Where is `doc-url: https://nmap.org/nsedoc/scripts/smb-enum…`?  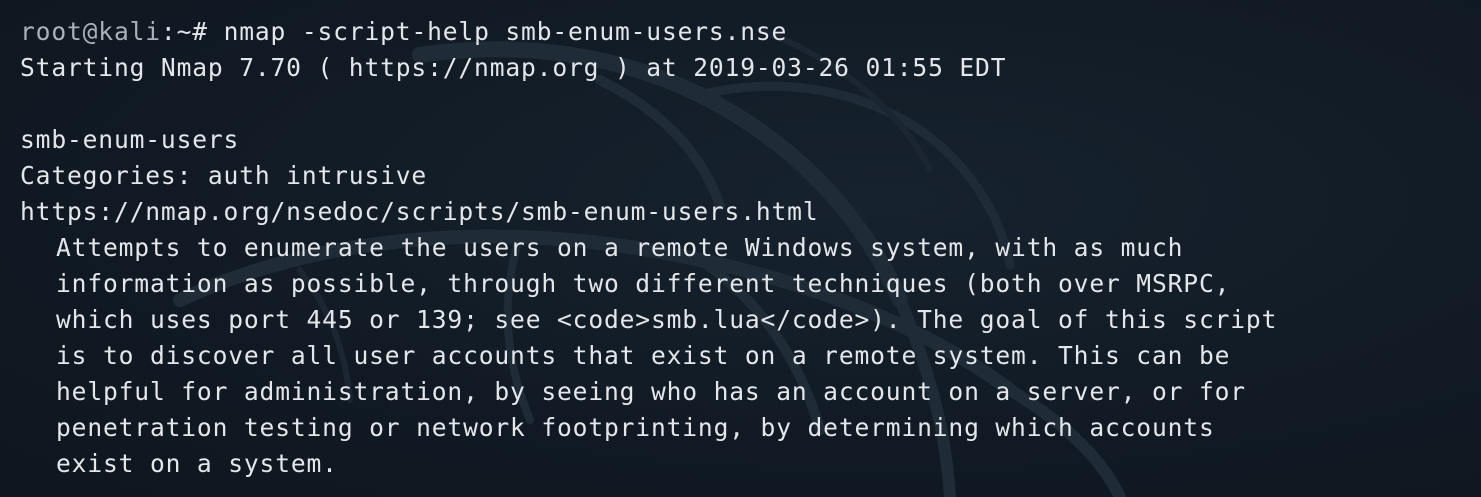
doc-url: https://nmap.org/nsedoc/scripts/smb-enum… is located at coordinates (419, 211).